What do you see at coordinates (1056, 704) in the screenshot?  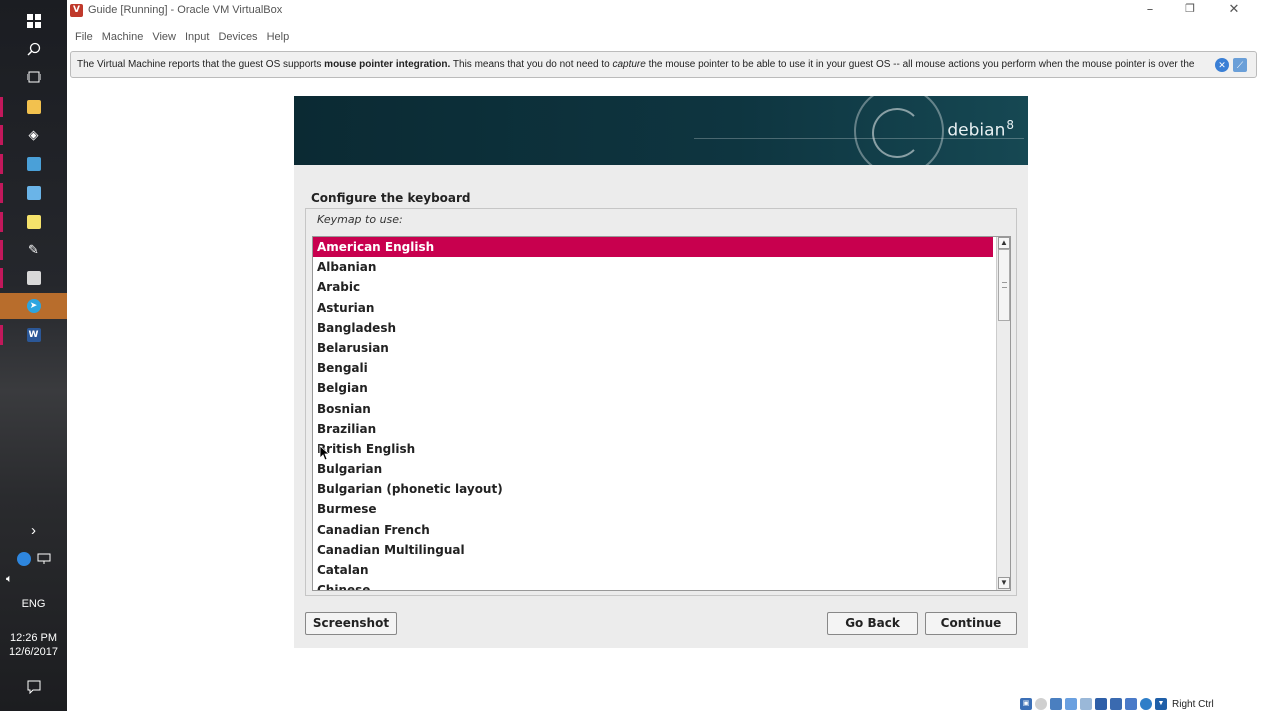 I see `network-adapter-icon` at bounding box center [1056, 704].